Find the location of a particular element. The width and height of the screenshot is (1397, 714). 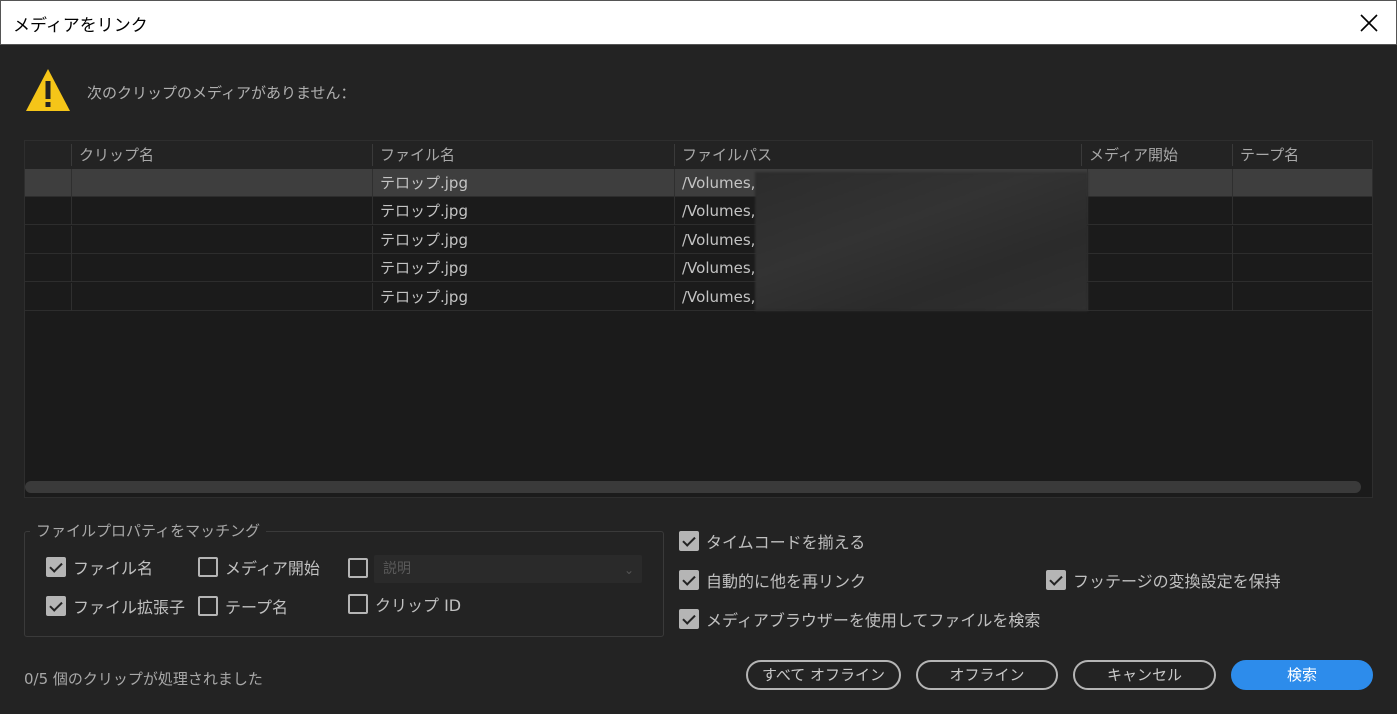

match-media-start-checkbox: メディア開始 is located at coordinates (259, 567).